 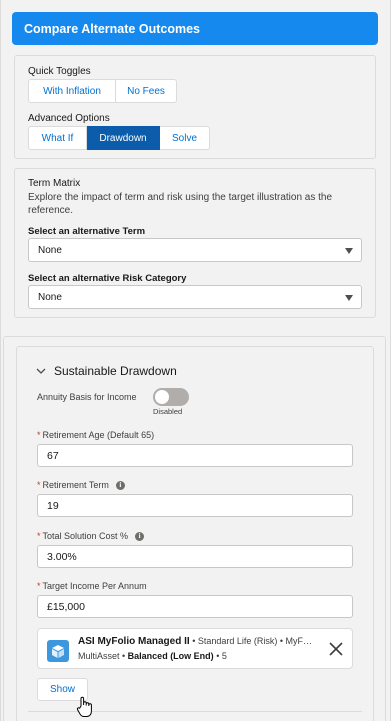 I want to click on alternative-risk-value: None, so click(x=50, y=297).